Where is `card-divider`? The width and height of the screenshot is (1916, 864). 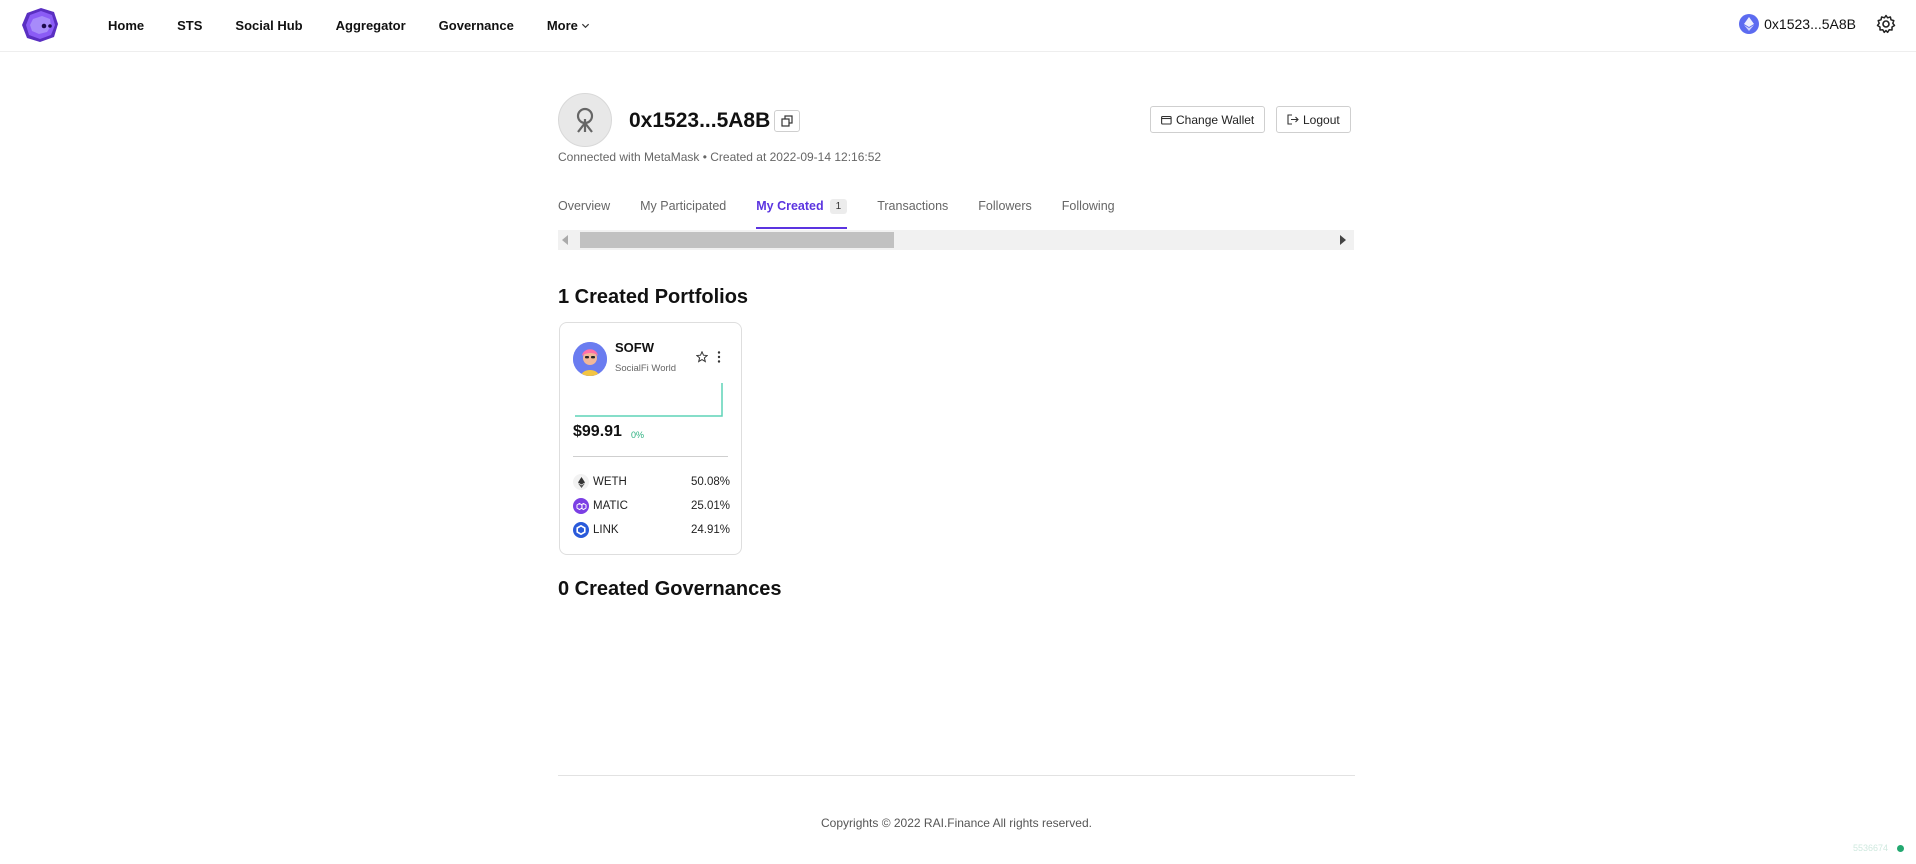 card-divider is located at coordinates (650, 456).